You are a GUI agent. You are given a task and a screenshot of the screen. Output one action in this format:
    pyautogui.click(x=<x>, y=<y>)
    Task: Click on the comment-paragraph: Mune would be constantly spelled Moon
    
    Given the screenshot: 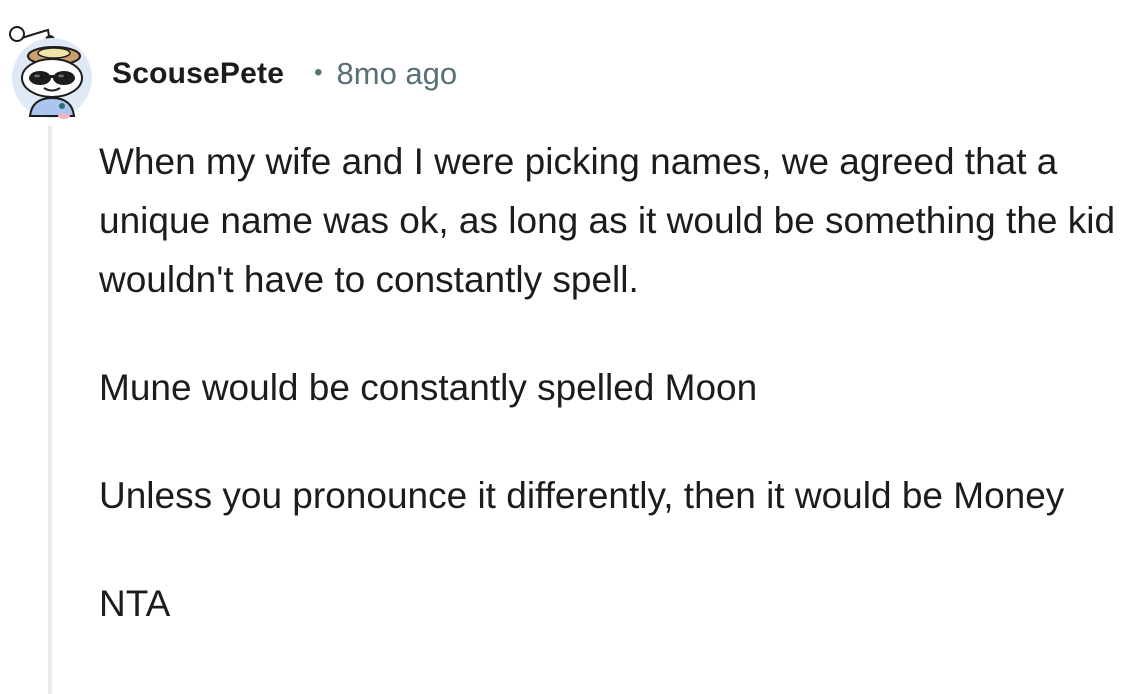 What is the action you would take?
    pyautogui.click(x=428, y=387)
    